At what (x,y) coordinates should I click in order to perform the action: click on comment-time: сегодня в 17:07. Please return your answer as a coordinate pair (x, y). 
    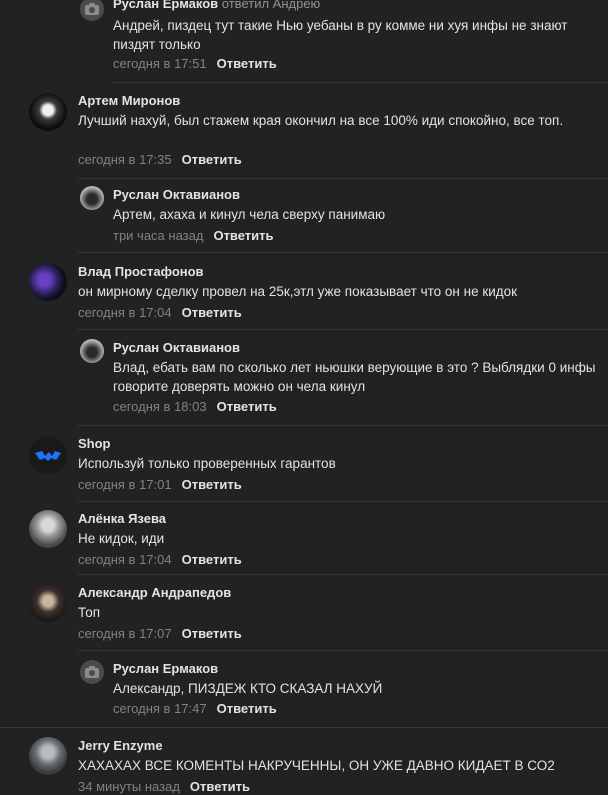
    Looking at the image, I should click on (125, 633).